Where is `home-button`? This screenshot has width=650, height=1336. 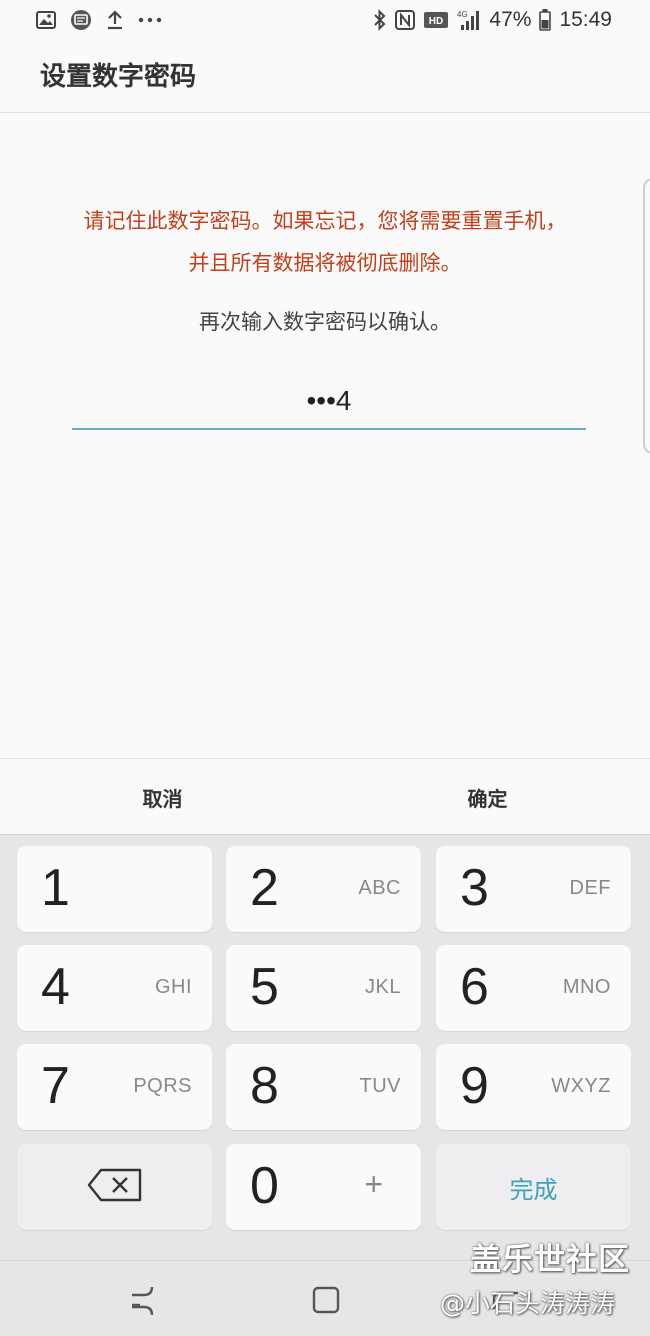 home-button is located at coordinates (326, 1301).